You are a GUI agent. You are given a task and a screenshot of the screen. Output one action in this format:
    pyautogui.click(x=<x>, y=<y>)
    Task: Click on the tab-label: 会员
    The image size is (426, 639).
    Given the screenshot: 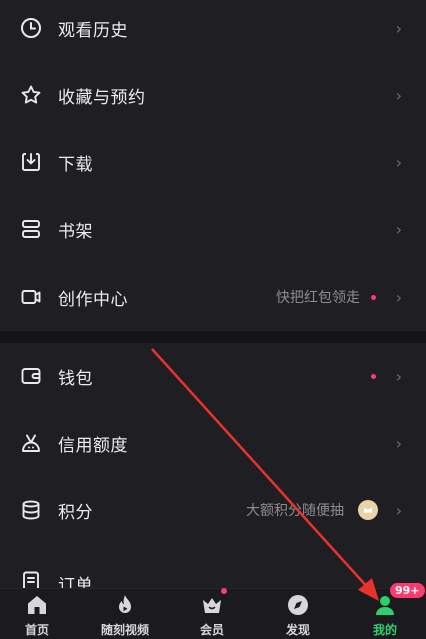 What is the action you would take?
    pyautogui.click(x=211, y=630)
    